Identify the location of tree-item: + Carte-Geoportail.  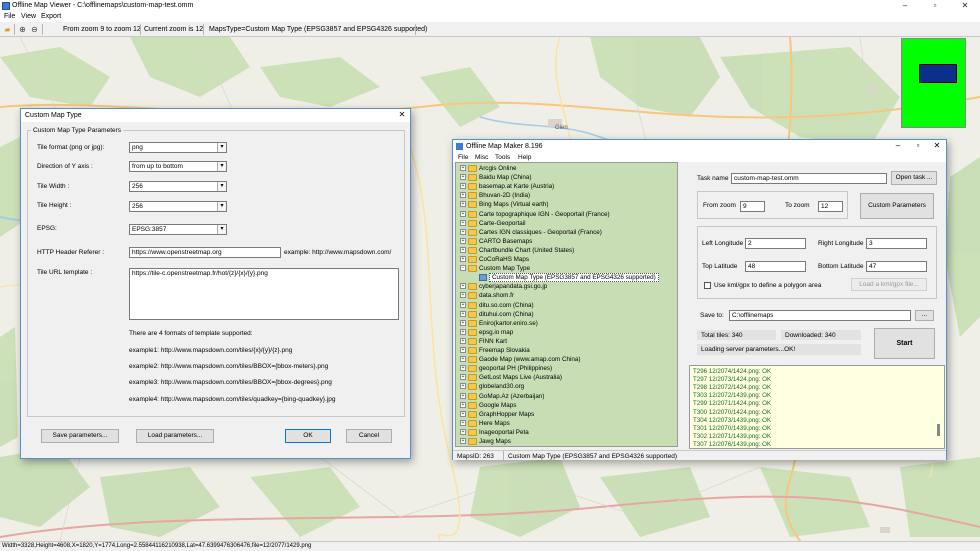
(566, 223).